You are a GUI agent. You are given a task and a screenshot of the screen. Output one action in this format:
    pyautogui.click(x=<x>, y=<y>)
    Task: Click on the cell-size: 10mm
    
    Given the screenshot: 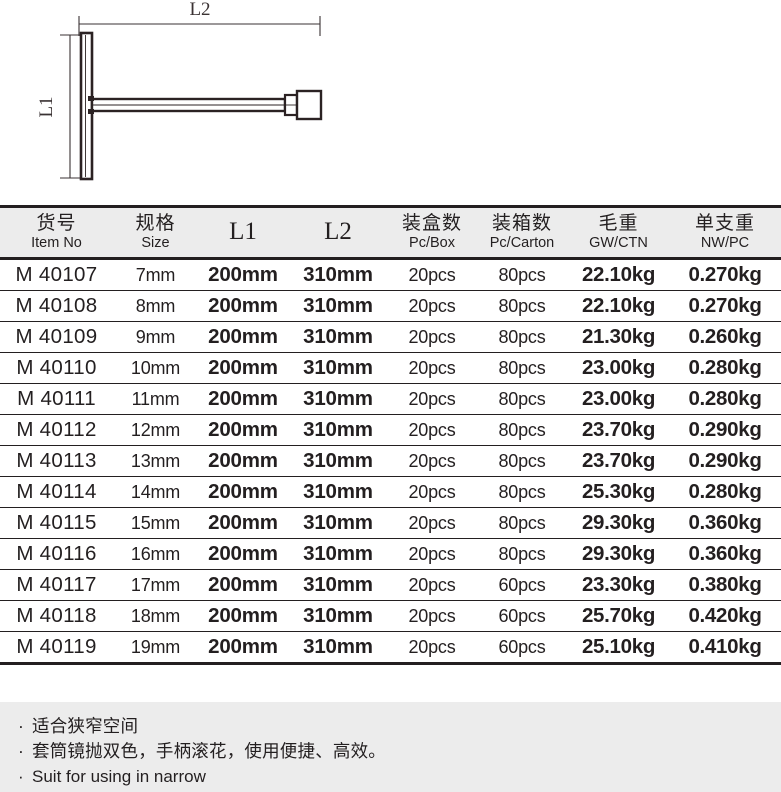 What is the action you would take?
    pyautogui.click(x=155, y=368)
    